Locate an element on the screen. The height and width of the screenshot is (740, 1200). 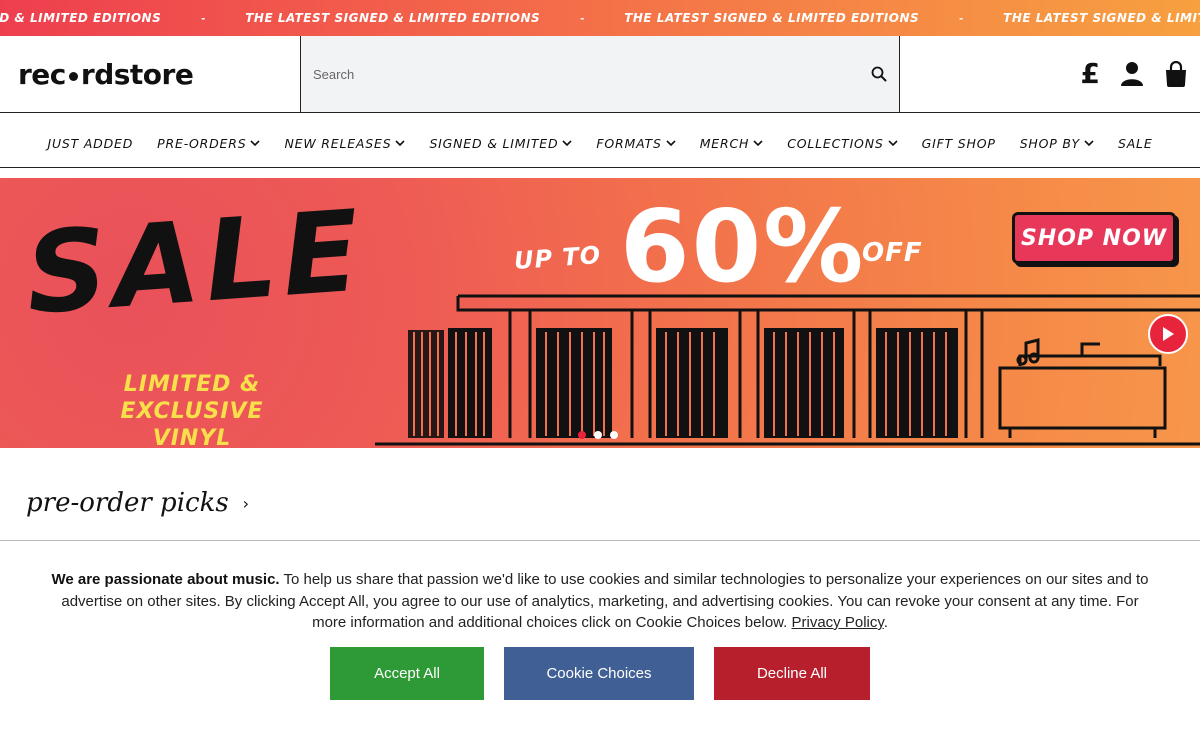
nav-item-signed-limited: Signed & Limited is located at coordinates (500, 143).